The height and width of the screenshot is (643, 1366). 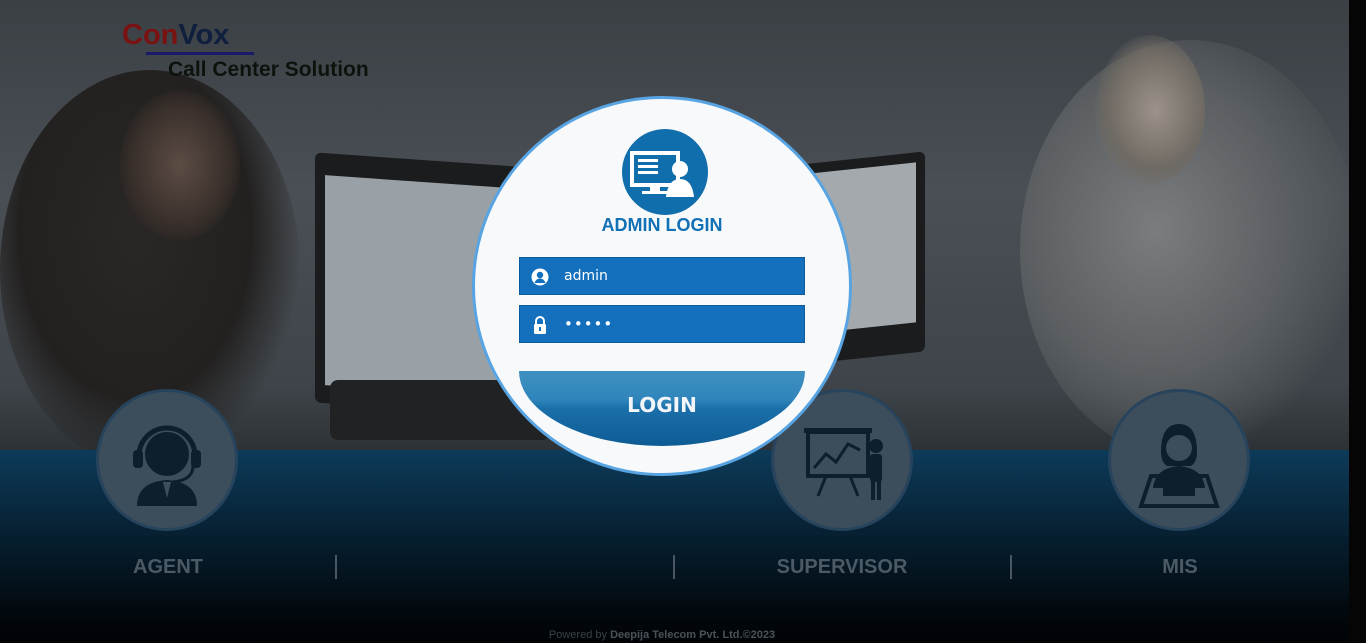 I want to click on logo-vox-text: Vox, so click(x=204, y=35).